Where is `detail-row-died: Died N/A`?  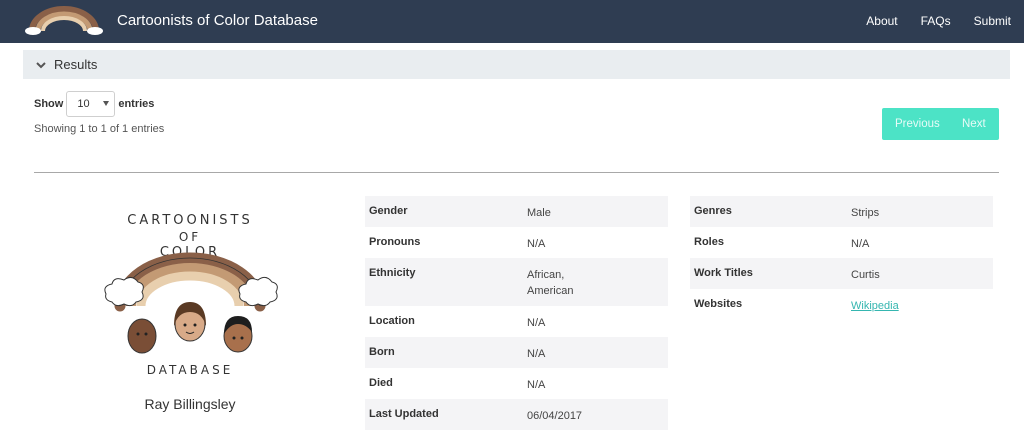 detail-row-died: Died N/A is located at coordinates (516, 383).